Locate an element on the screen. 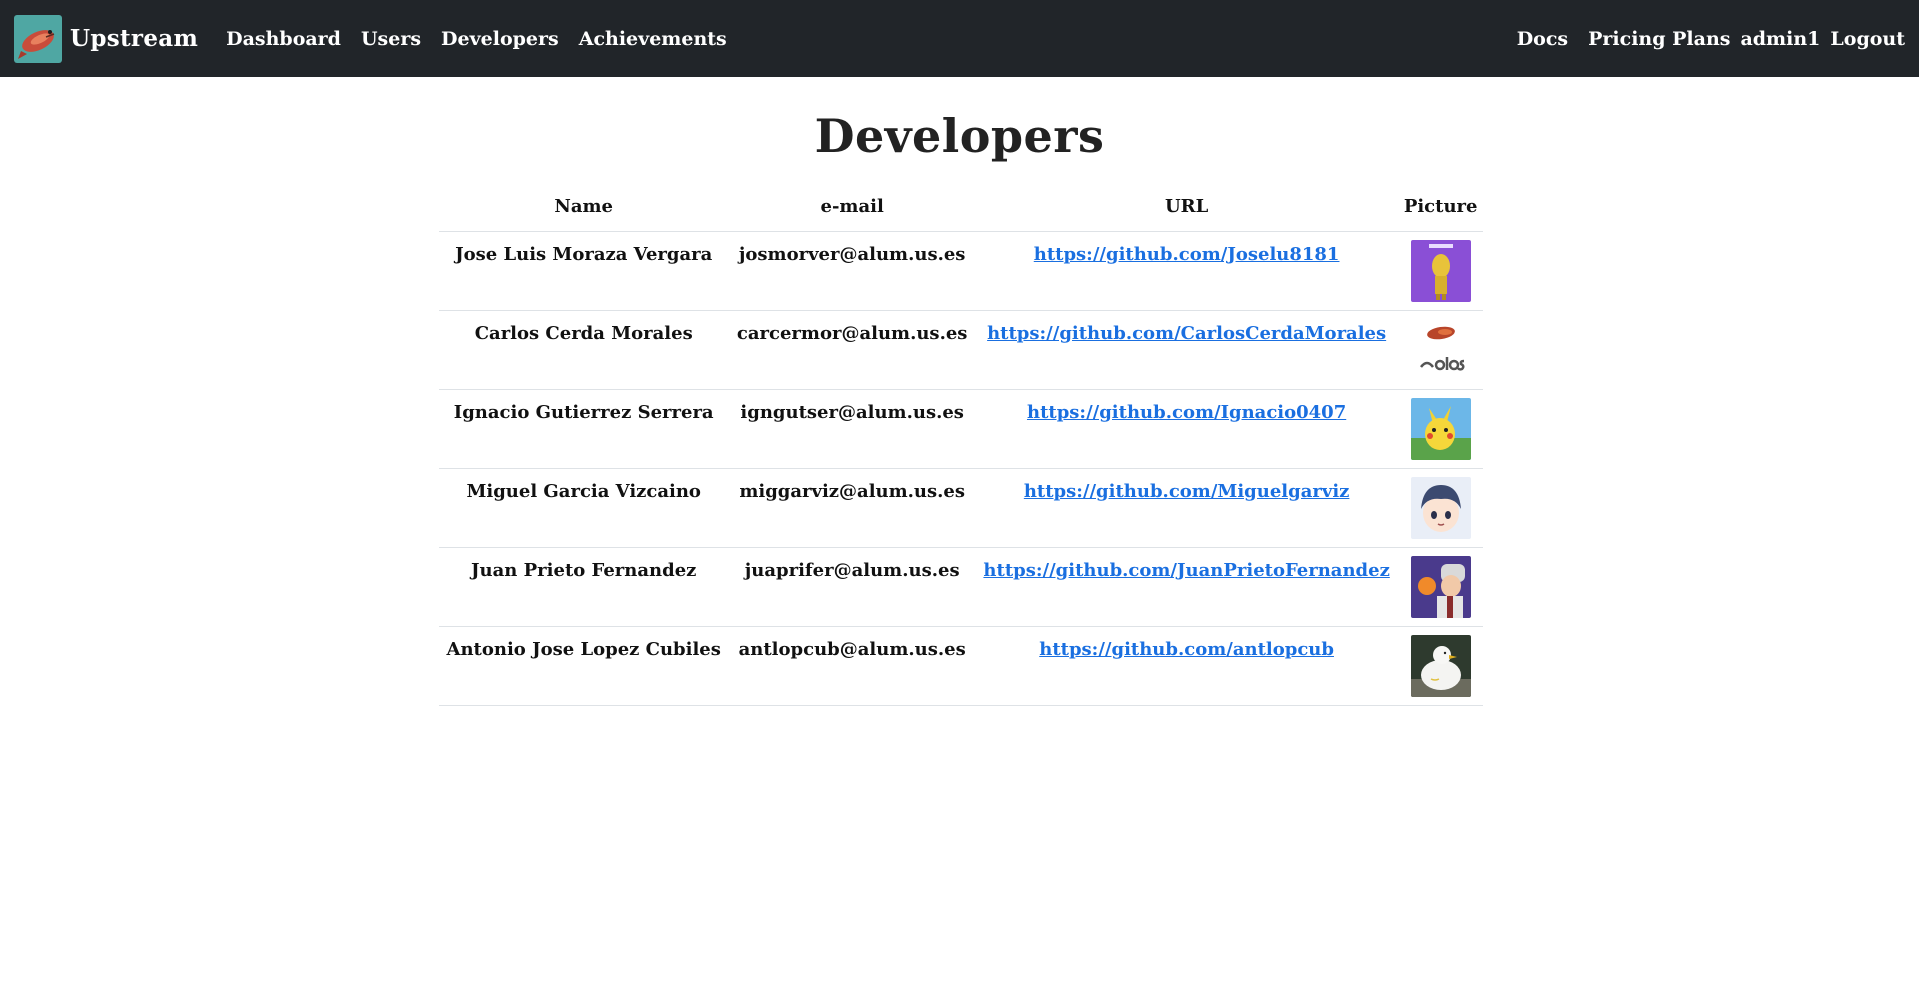  developer-url-cell: https://github.com/Ignacio0407 is located at coordinates (1186, 429).